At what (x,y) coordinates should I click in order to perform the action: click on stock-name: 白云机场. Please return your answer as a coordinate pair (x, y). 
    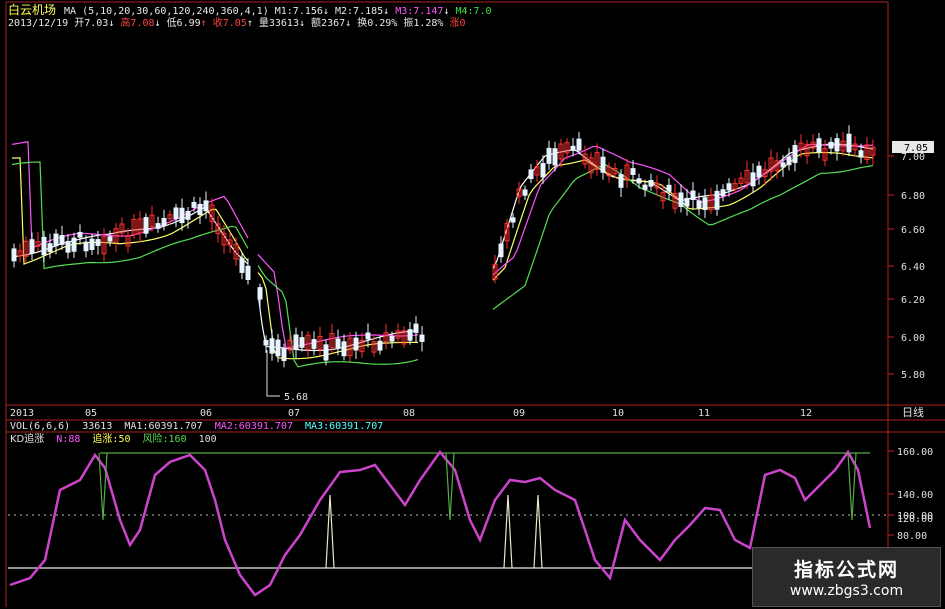
    Looking at the image, I should click on (32, 10).